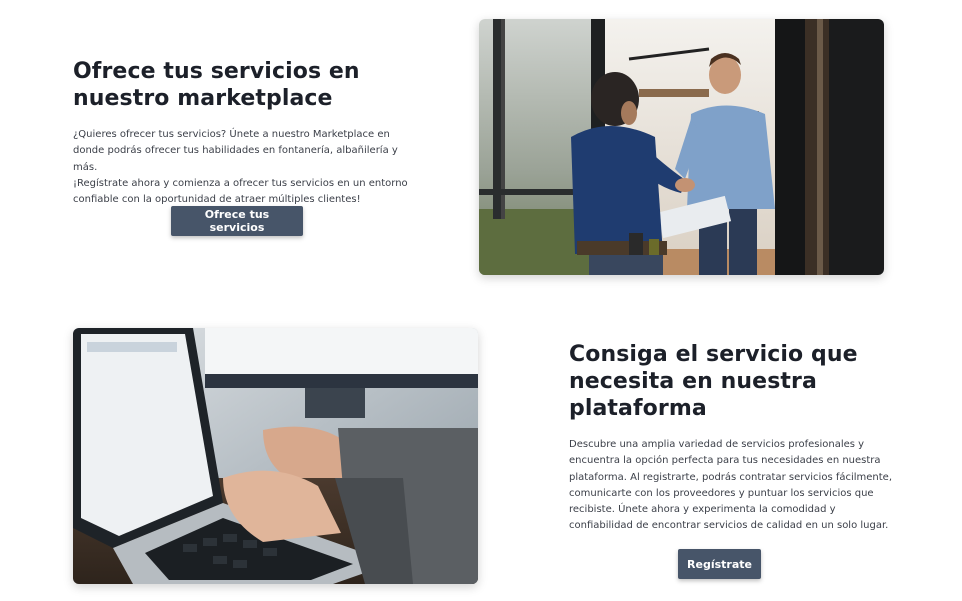 The width and height of the screenshot is (962, 601). What do you see at coordinates (203, 98) in the screenshot?
I see `section-one-title-line2: nuestro marketplace` at bounding box center [203, 98].